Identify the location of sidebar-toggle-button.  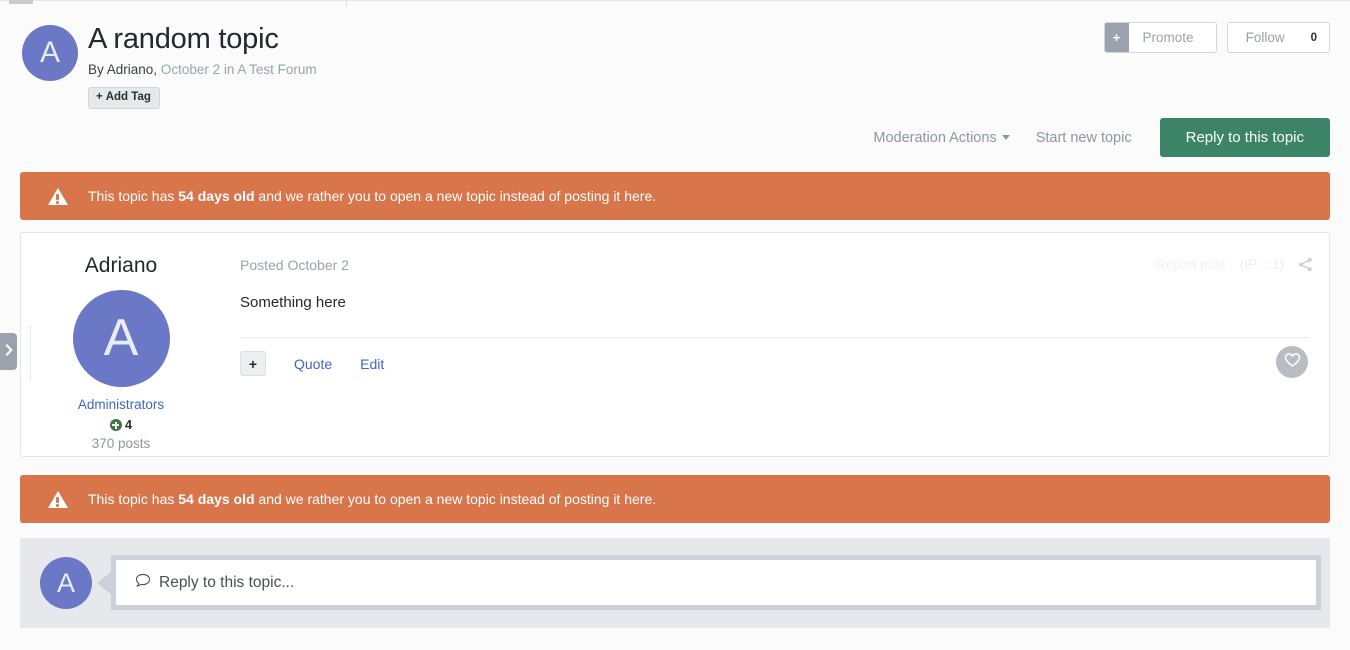
(8, 351).